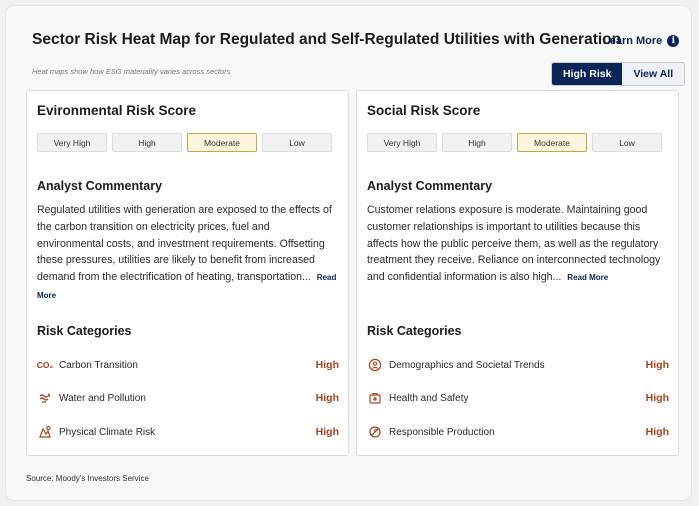 This screenshot has width=699, height=506. What do you see at coordinates (102, 398) in the screenshot?
I see `category-label: Water and Pollution` at bounding box center [102, 398].